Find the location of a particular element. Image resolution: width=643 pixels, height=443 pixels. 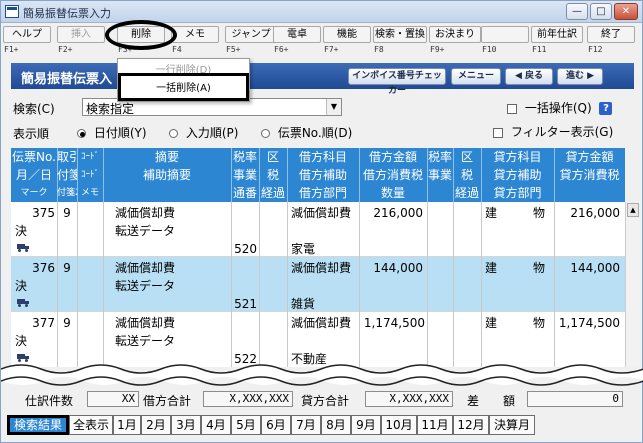

col-header-credit-tax: 貸方消費税 is located at coordinates (589, 175).